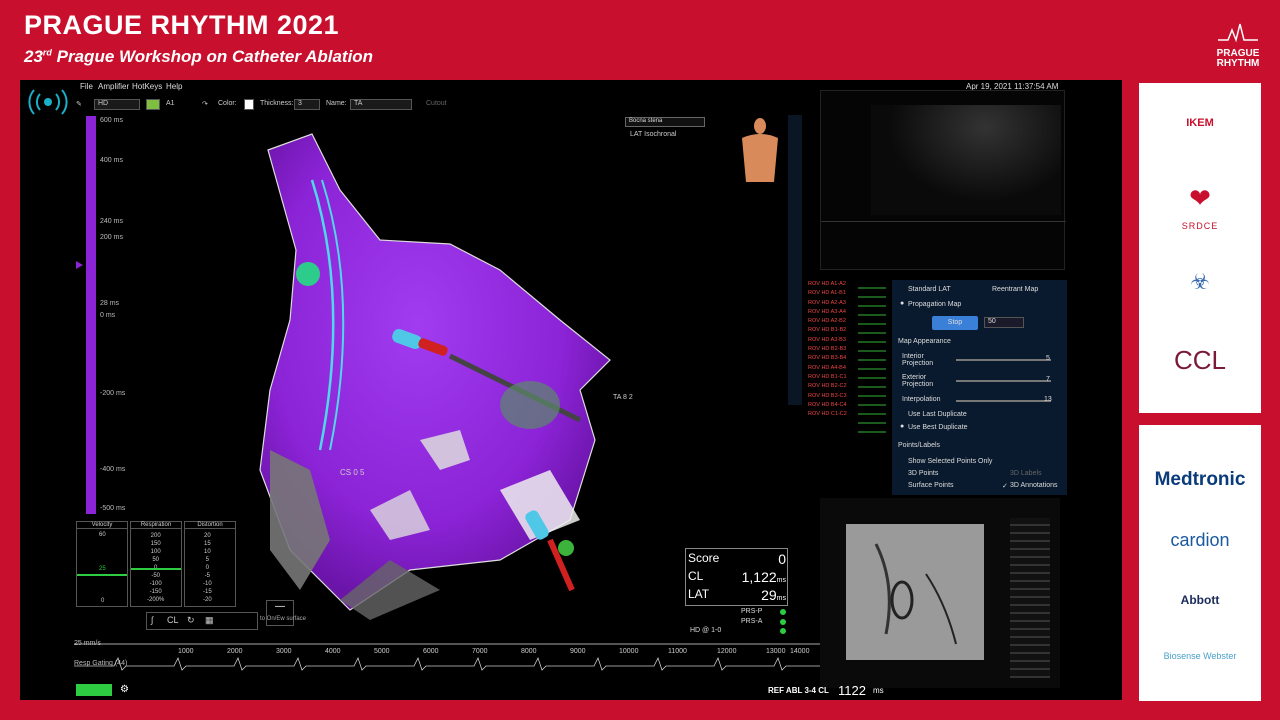  Describe the element at coordinates (653, 134) in the screenshot. I see `lat-isochronal-label: LAT Isochronal` at that location.